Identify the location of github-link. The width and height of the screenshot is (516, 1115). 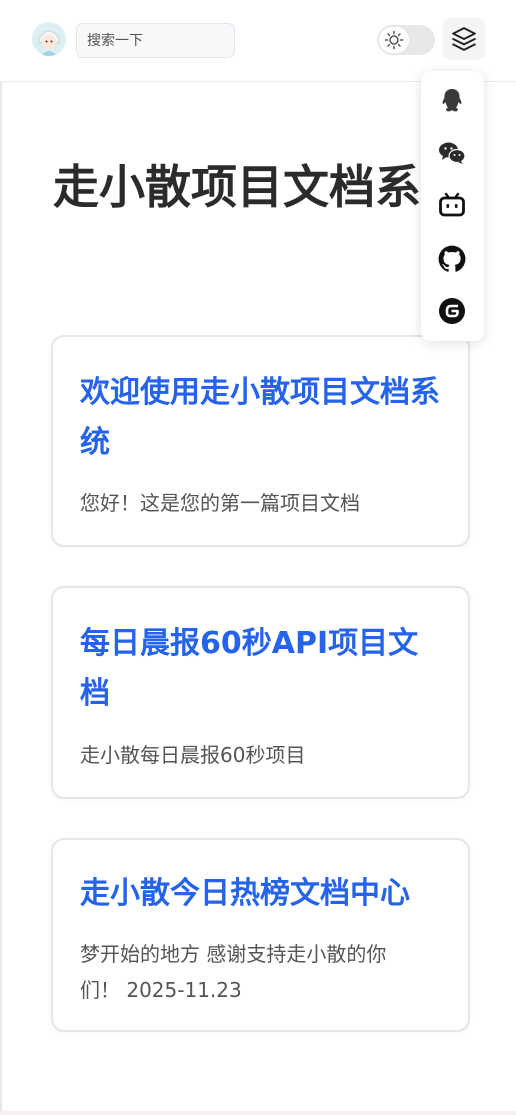
(452, 259).